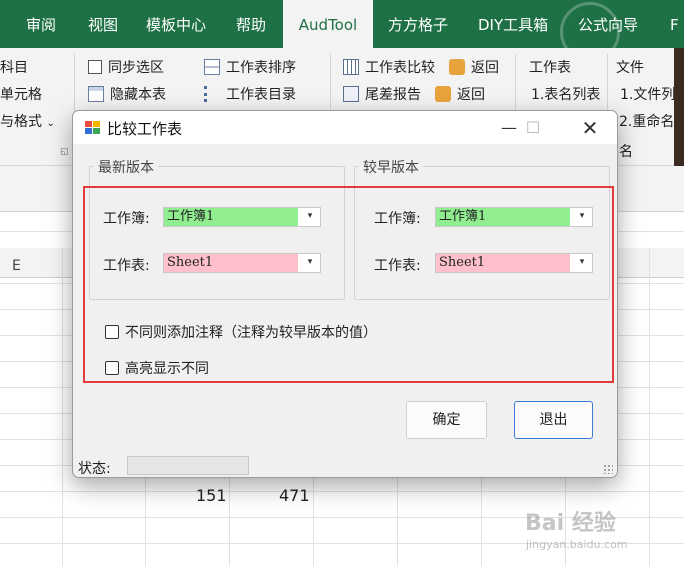 Image resolution: width=684 pixels, height=566 pixels. What do you see at coordinates (50, 123) in the screenshot?
I see `chevron-down-icon: ⌄` at bounding box center [50, 123].